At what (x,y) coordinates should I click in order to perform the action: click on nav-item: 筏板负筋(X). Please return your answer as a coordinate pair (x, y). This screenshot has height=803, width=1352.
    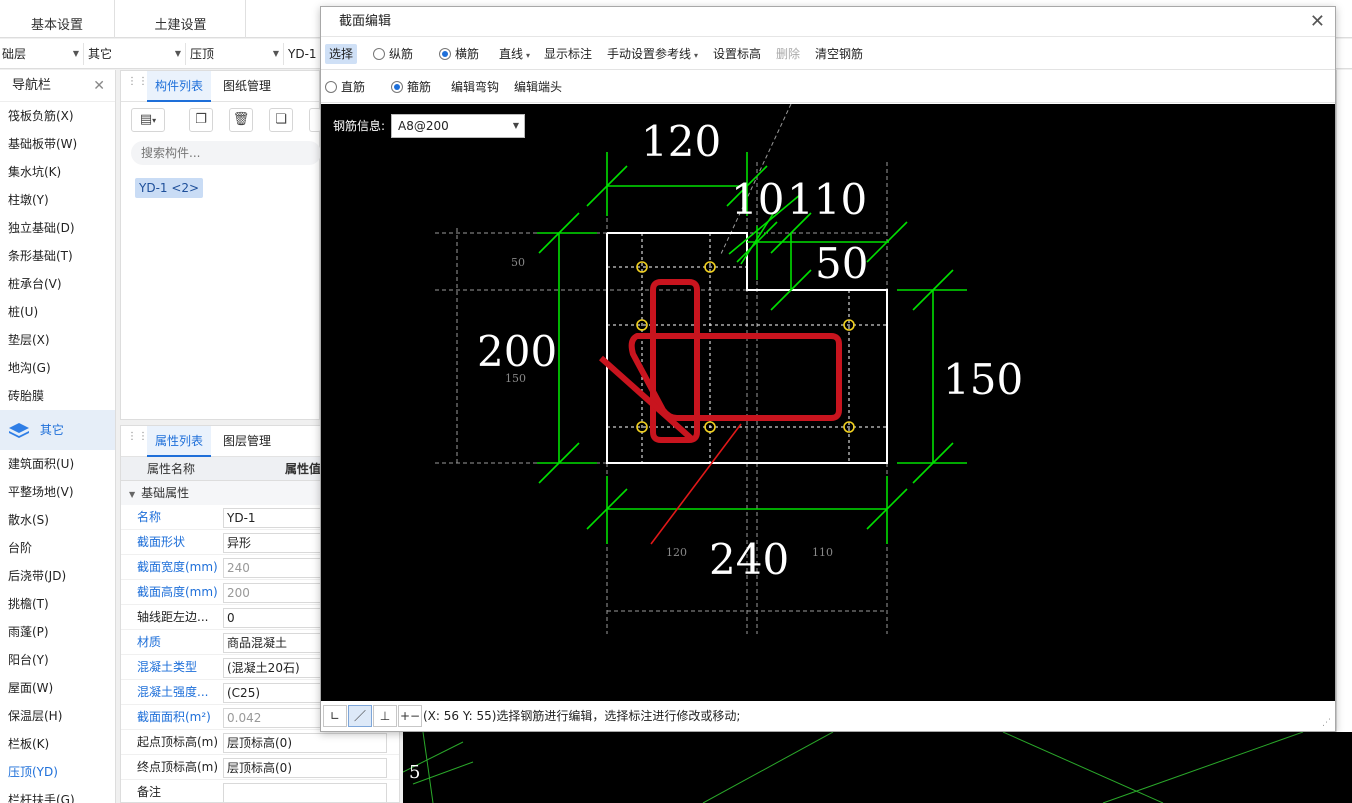
    Looking at the image, I should click on (57, 116).